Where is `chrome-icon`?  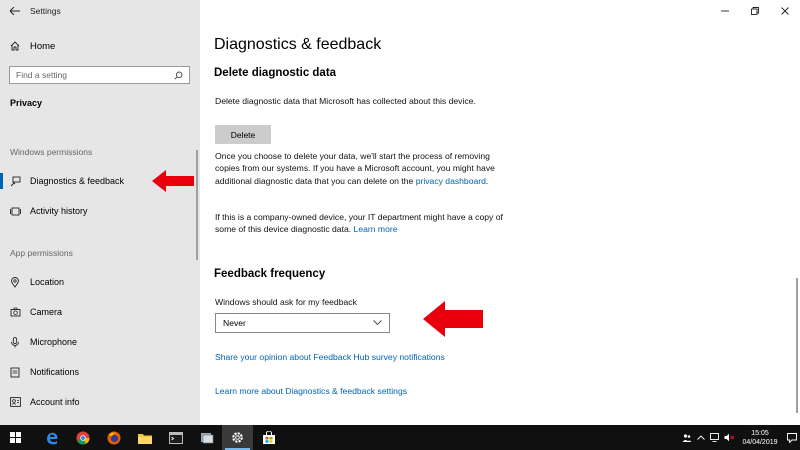
chrome-icon is located at coordinates (82, 437).